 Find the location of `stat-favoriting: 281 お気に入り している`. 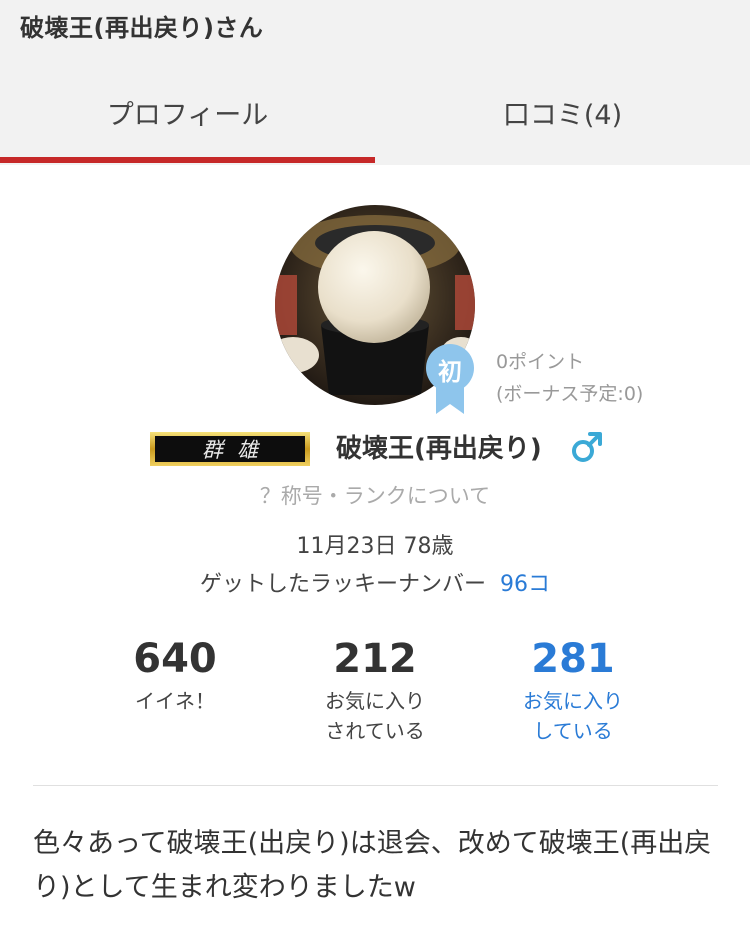

stat-favoriting: 281 お気に入り している is located at coordinates (573, 689).